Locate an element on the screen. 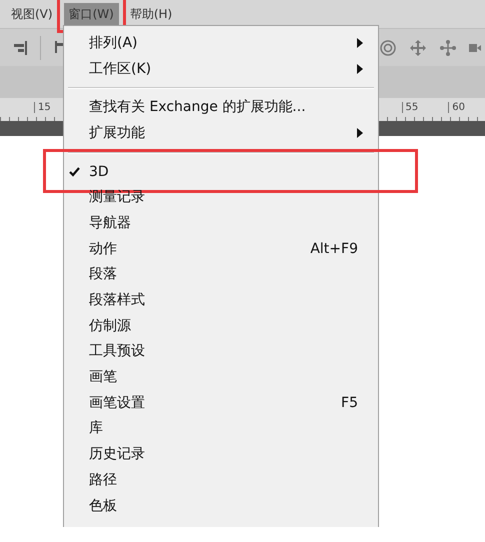 The image size is (485, 542). menu-item: 动作 is located at coordinates (199, 249).